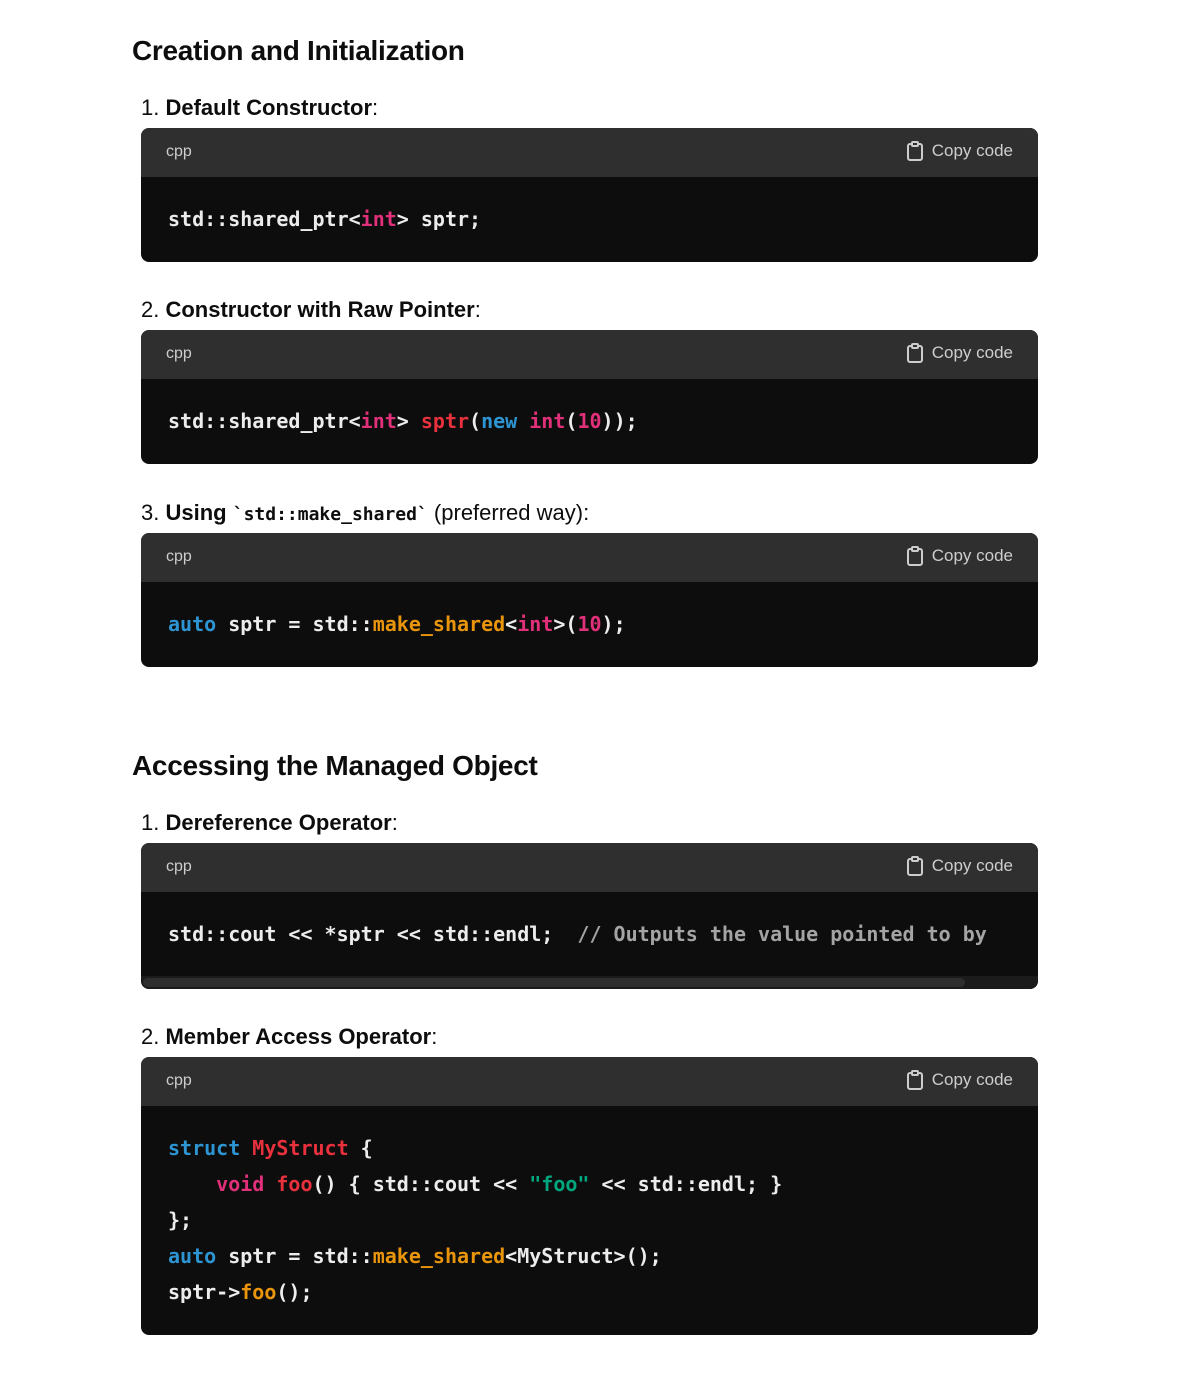 Image resolution: width=1197 pixels, height=1376 pixels. I want to click on section-title: Accessing the Managed Object, so click(335, 765).